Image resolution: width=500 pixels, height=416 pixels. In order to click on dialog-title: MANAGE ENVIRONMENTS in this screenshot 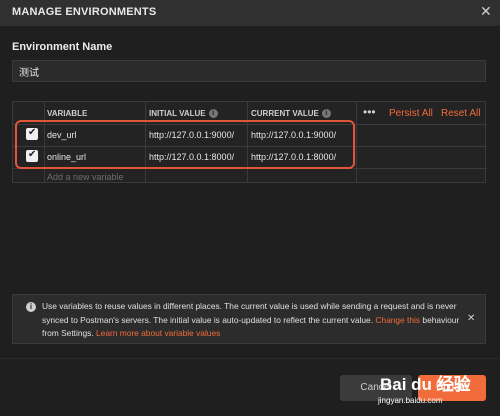, I will do `click(84, 12)`.